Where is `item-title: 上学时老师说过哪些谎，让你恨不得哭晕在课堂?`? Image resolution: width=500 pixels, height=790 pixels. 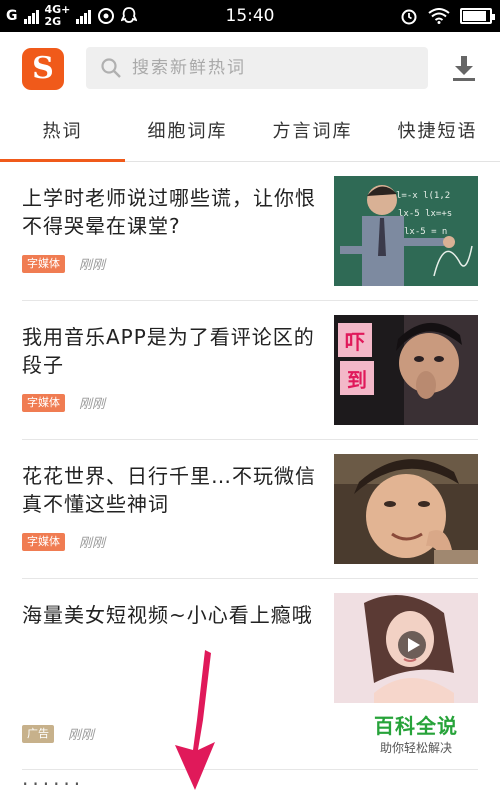 item-title: 上学时老师说过哪些谎，让你恨不得哭晕在课堂? is located at coordinates (169, 212).